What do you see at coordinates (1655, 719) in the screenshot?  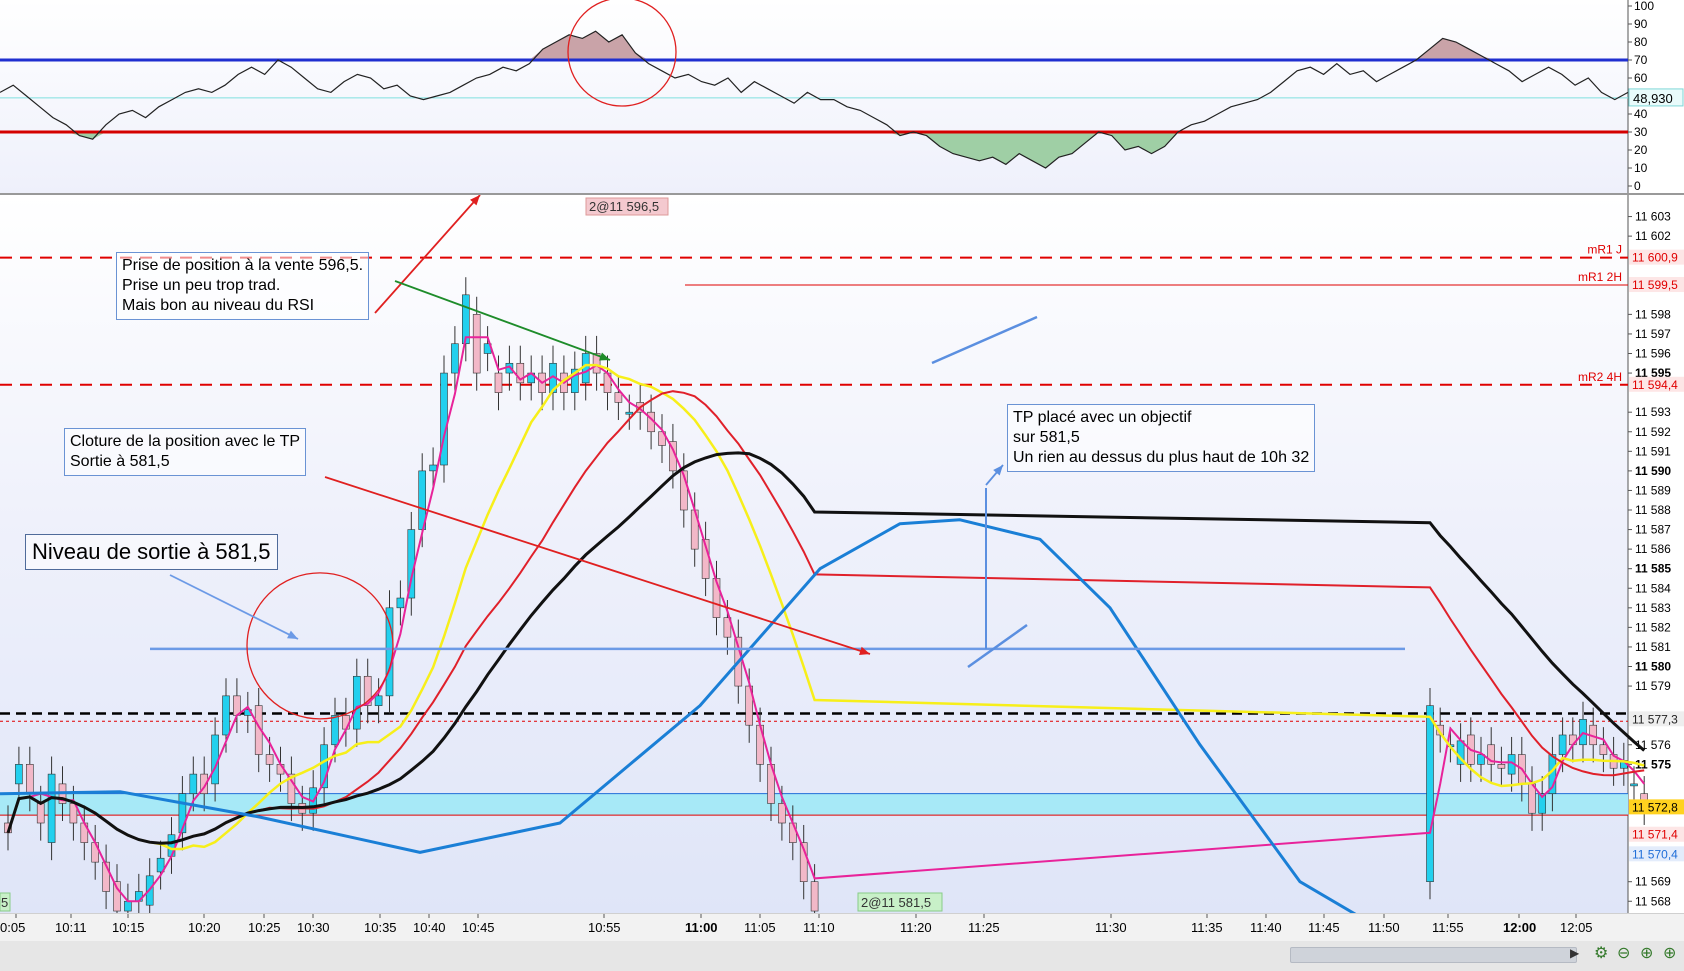 I see `price-tag: 11 577,3` at bounding box center [1655, 719].